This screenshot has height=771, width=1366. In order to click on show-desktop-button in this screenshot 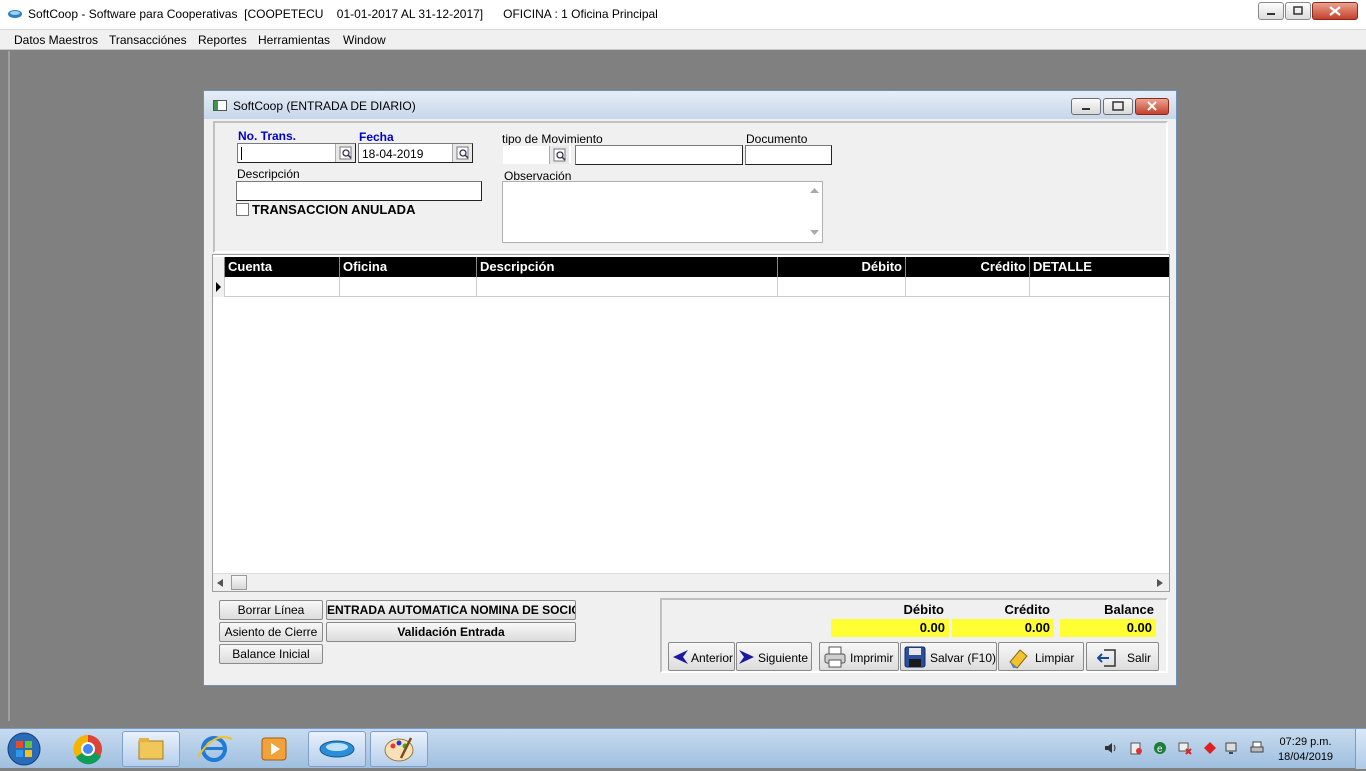, I will do `click(1360, 749)`.